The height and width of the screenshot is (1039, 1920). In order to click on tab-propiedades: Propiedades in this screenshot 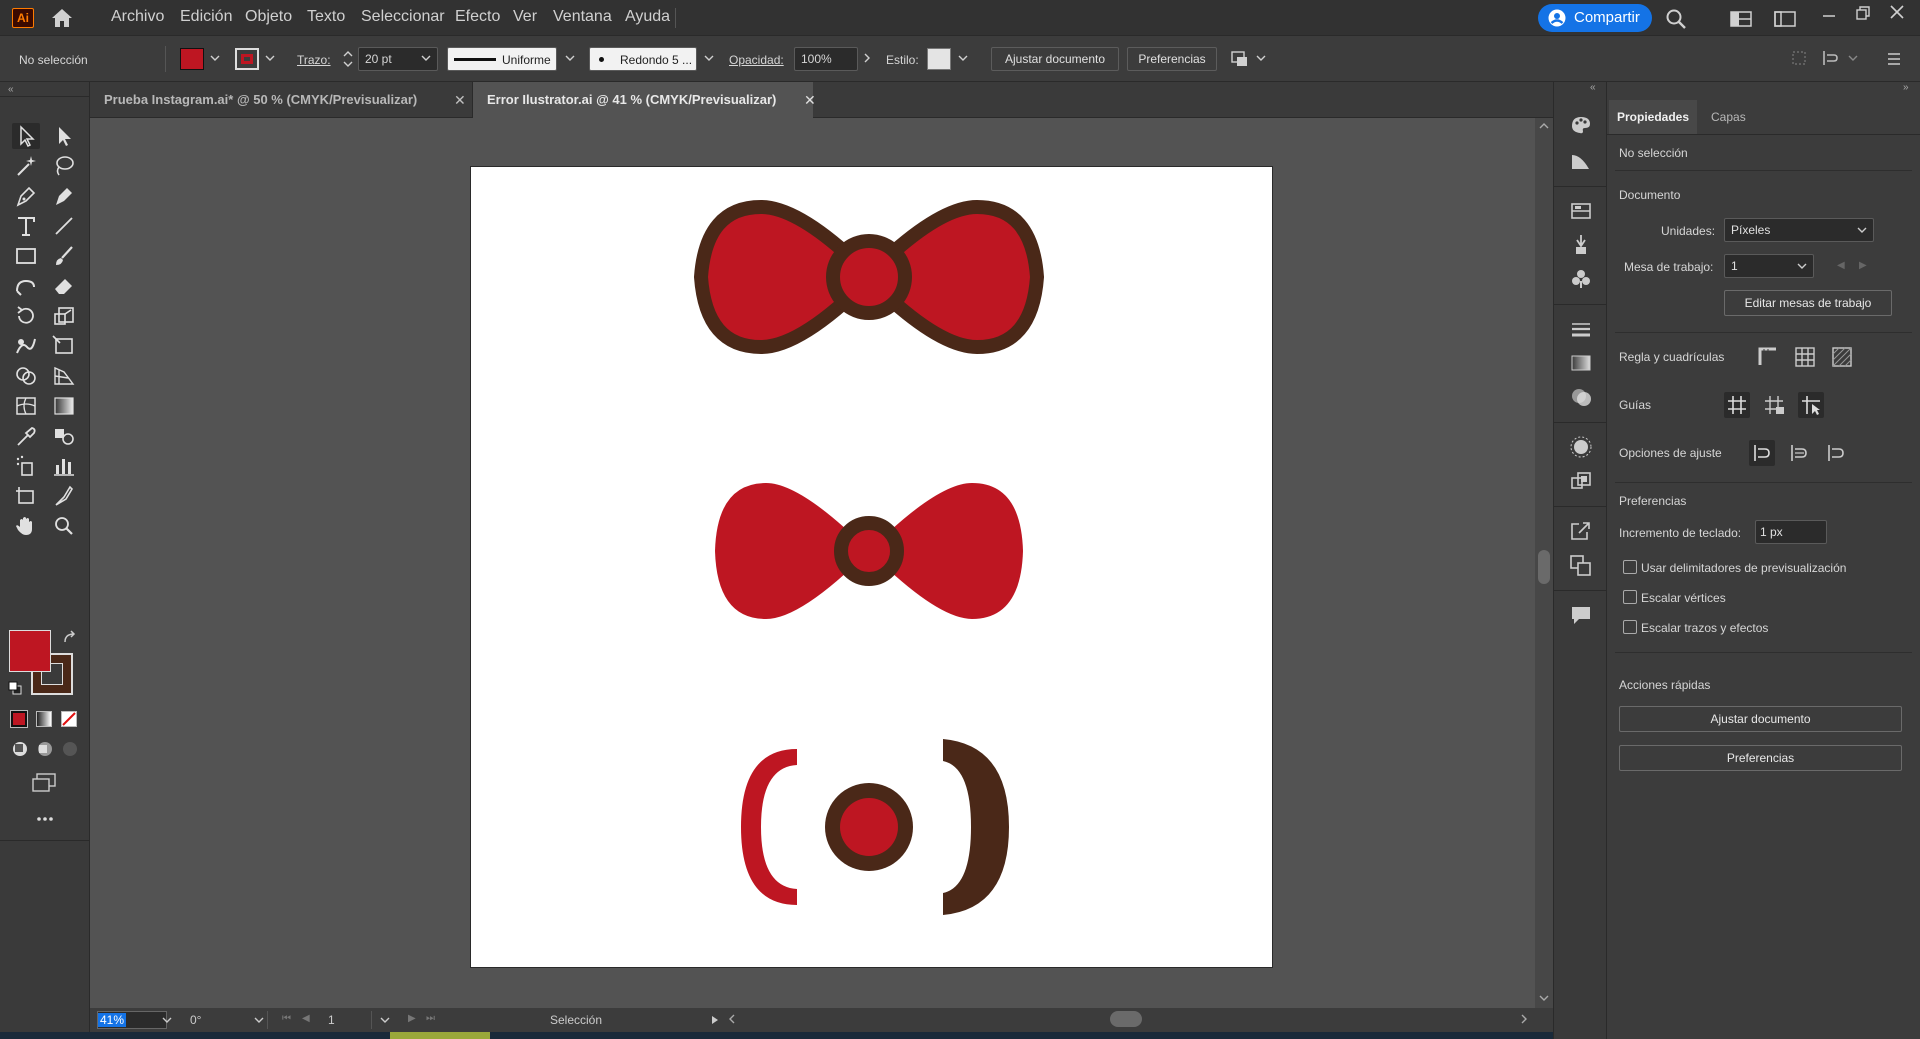, I will do `click(1653, 117)`.